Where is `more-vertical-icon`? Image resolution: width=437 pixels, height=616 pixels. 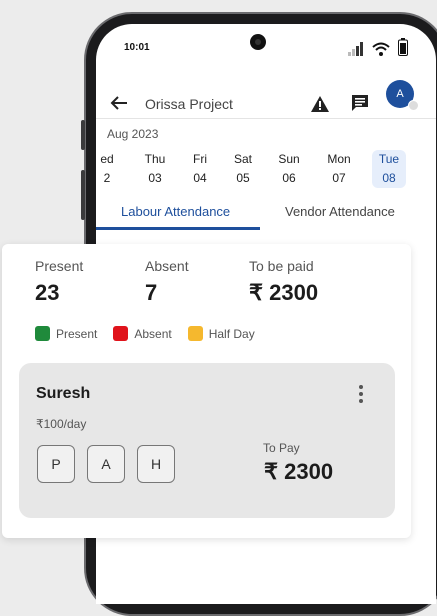
more-vertical-icon is located at coordinates (361, 394).